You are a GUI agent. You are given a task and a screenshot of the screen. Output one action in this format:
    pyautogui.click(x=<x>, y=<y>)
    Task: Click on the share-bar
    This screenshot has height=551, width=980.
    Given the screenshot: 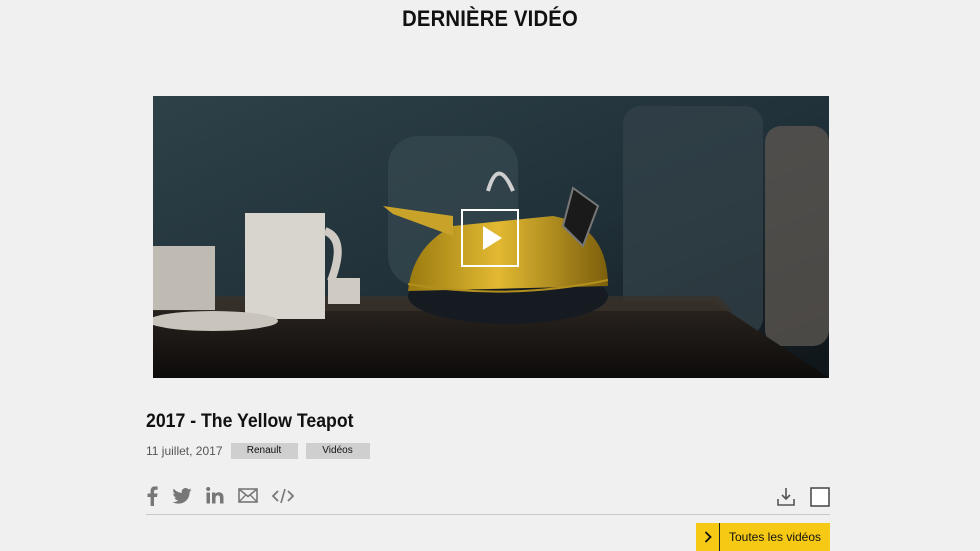 What is the action you would take?
    pyautogui.click(x=227, y=498)
    